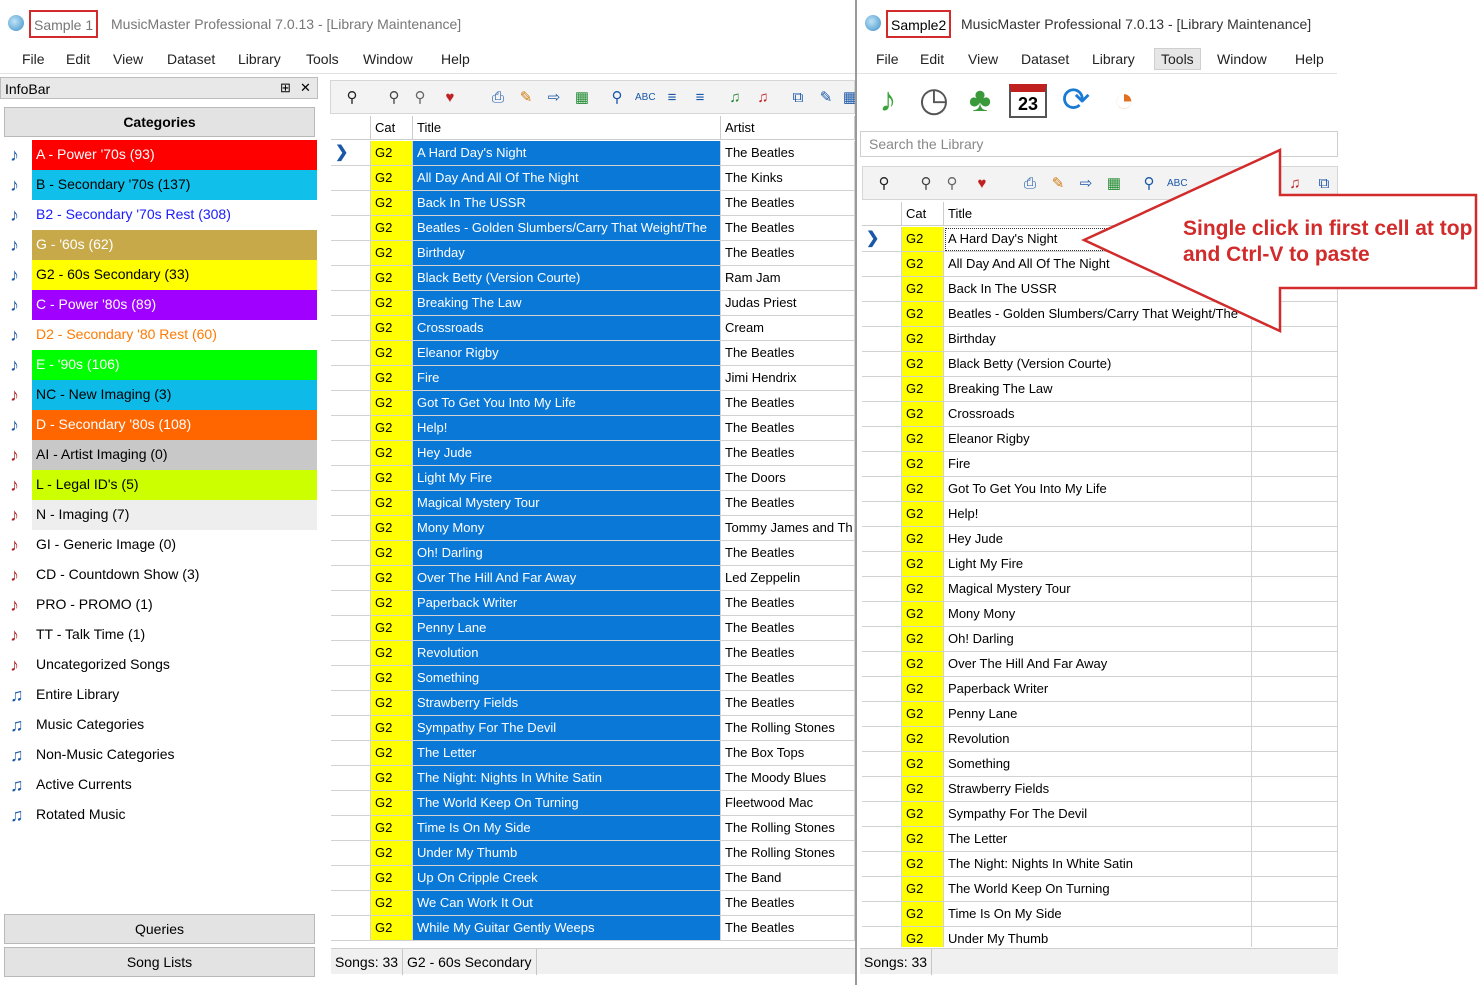 This screenshot has width=1481, height=985. Describe the element at coordinates (1242, 59) in the screenshot. I see `menu-window: Window` at that location.